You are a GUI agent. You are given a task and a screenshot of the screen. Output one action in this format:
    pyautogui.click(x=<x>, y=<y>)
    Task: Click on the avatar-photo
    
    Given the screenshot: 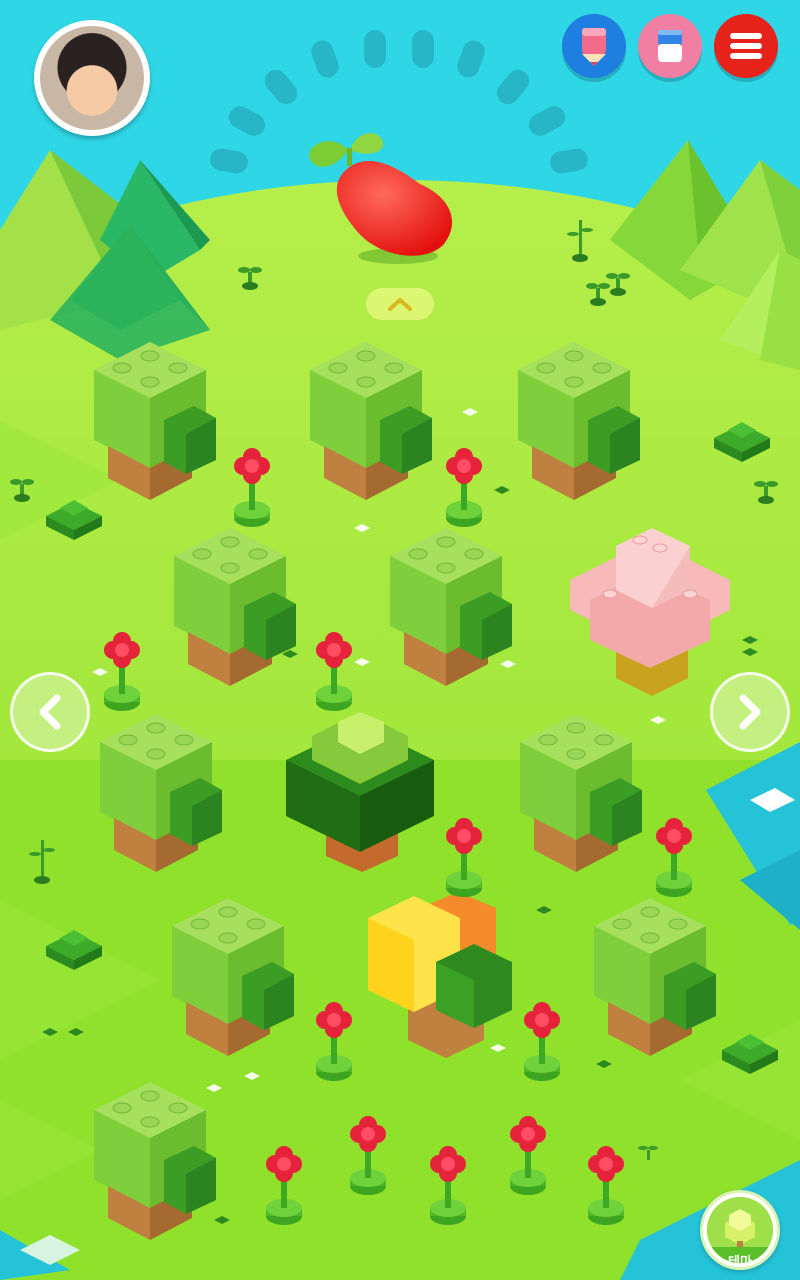 What is the action you would take?
    pyautogui.click(x=92, y=78)
    